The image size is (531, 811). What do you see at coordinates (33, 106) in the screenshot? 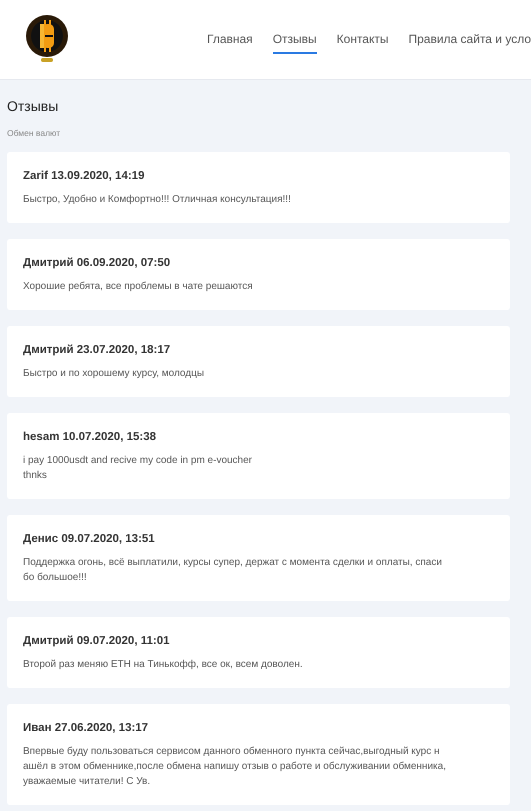
I see `page-title: Отзывы` at bounding box center [33, 106].